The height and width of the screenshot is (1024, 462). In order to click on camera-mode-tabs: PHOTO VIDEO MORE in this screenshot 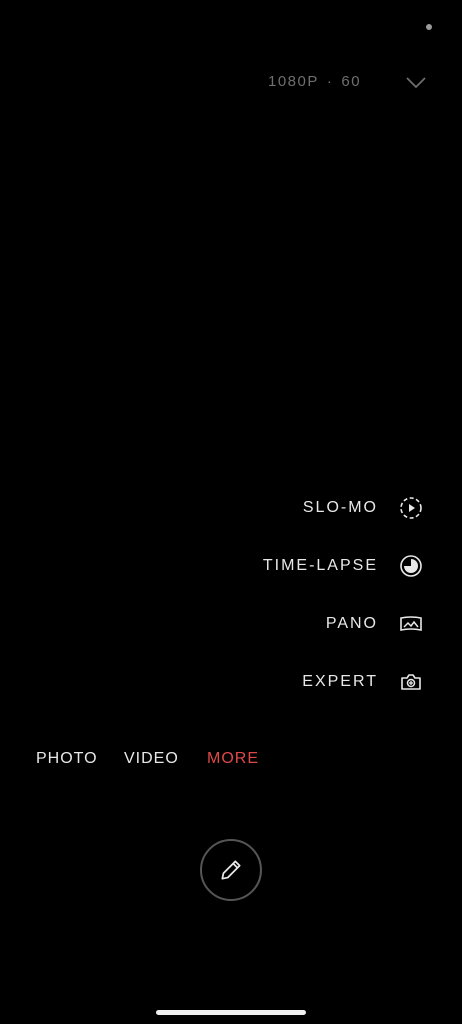, I will do `click(231, 761)`.